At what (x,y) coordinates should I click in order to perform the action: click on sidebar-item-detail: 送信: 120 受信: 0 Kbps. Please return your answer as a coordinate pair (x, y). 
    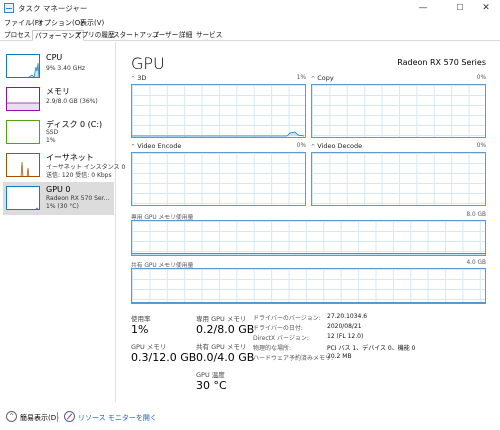
    Looking at the image, I should click on (79, 175).